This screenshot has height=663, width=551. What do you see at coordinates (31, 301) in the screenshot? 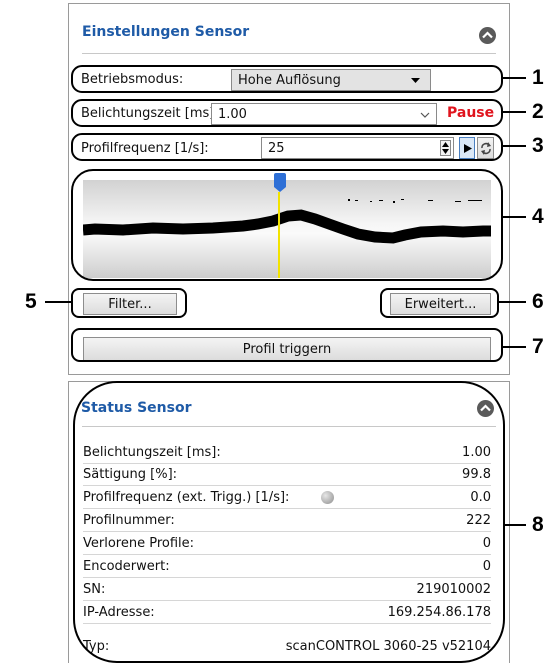
I see `callout-number-5: 5` at bounding box center [31, 301].